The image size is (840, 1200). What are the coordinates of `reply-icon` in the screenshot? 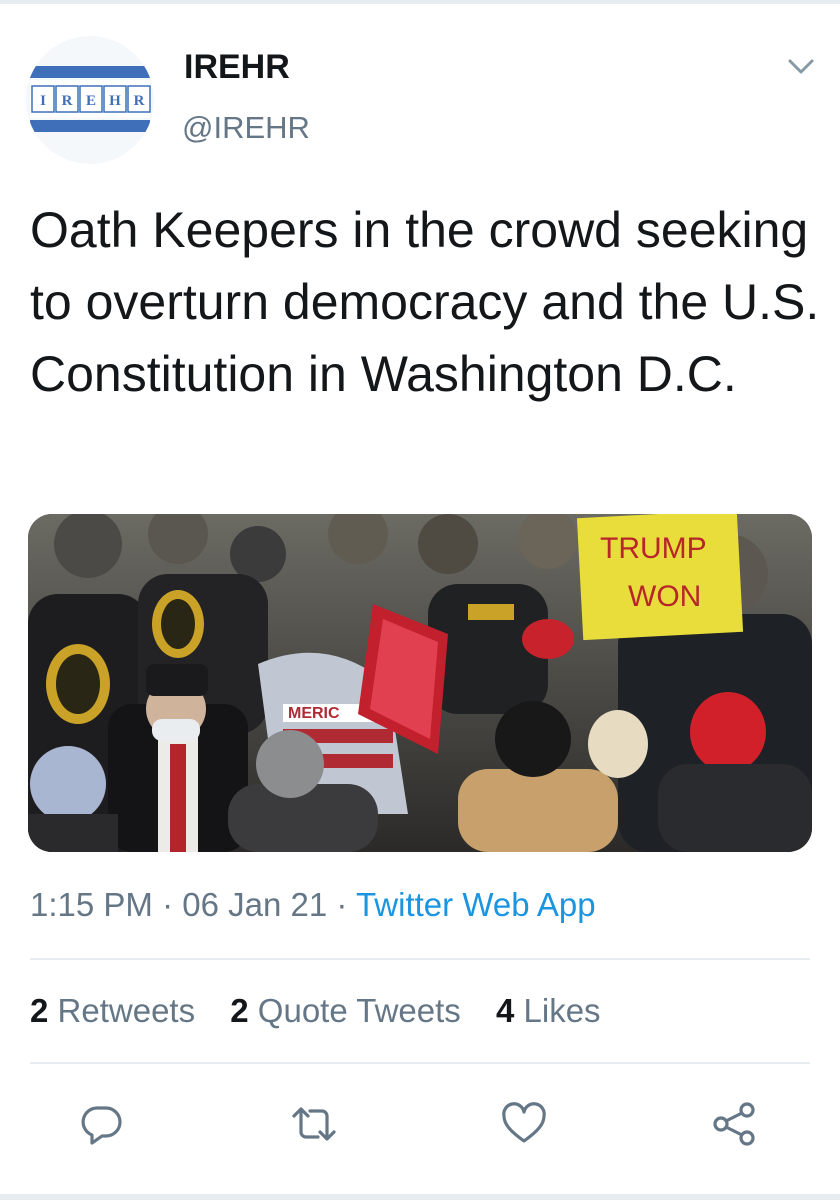 It's located at (102, 1124).